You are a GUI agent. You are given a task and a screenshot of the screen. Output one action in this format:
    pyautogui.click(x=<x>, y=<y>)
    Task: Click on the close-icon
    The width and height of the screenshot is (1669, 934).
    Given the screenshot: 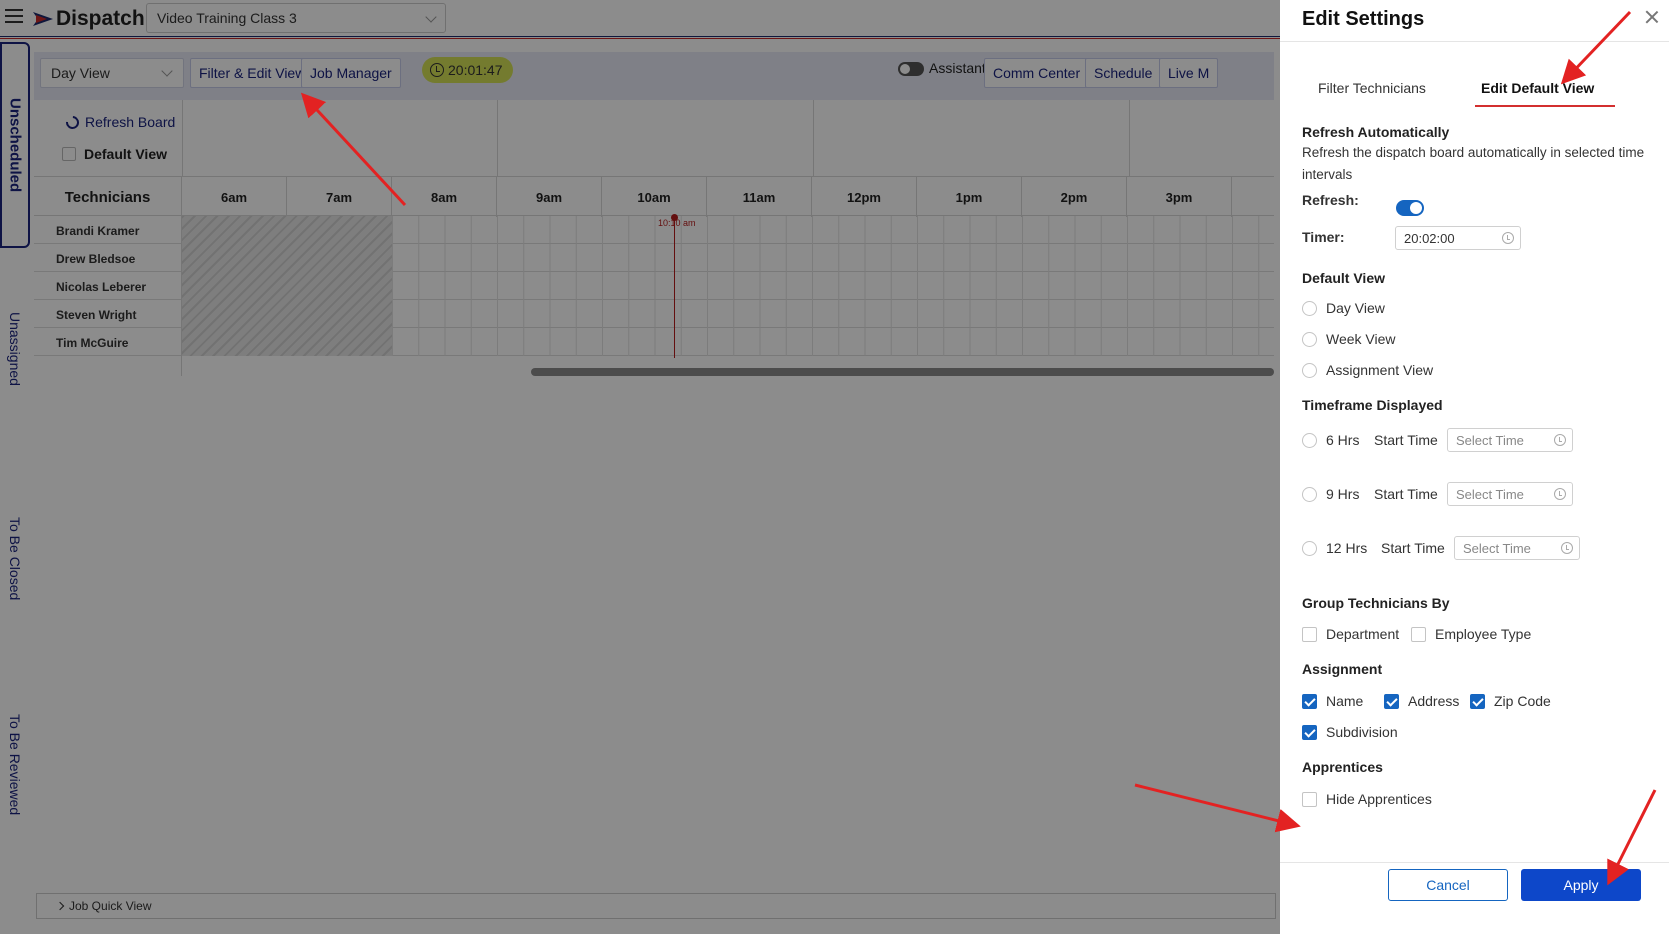 What is the action you would take?
    pyautogui.click(x=1652, y=17)
    